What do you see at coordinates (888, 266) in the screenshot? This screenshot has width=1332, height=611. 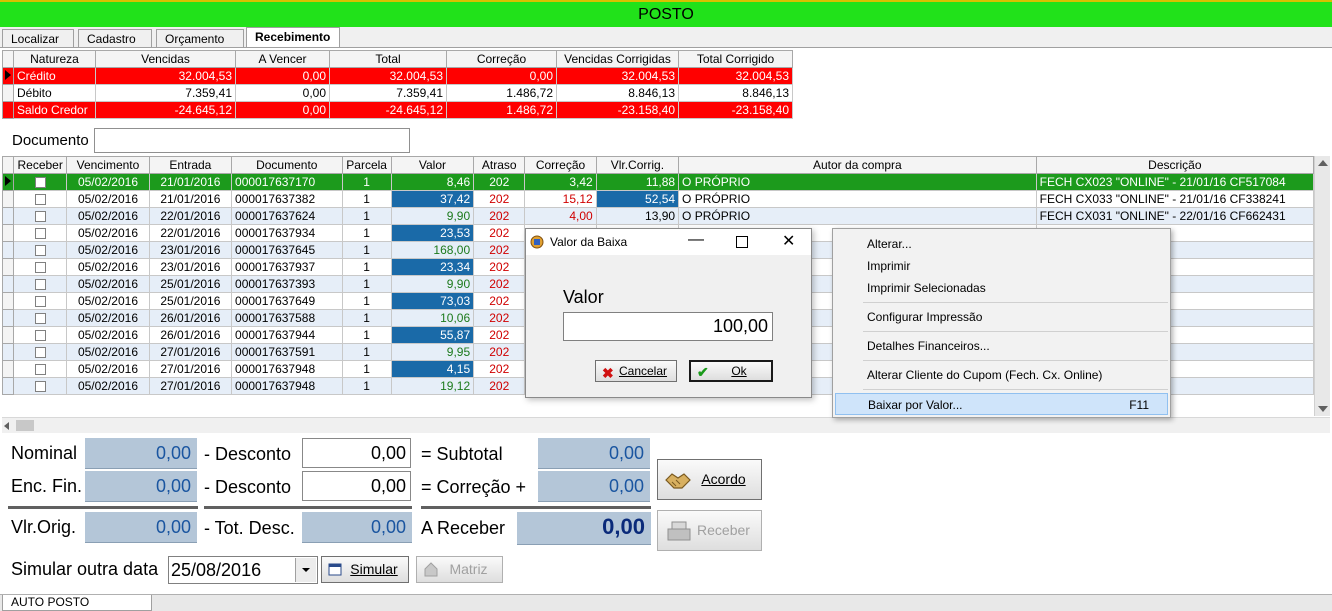 I see `menu-item-imprimir: Imprimir` at bounding box center [888, 266].